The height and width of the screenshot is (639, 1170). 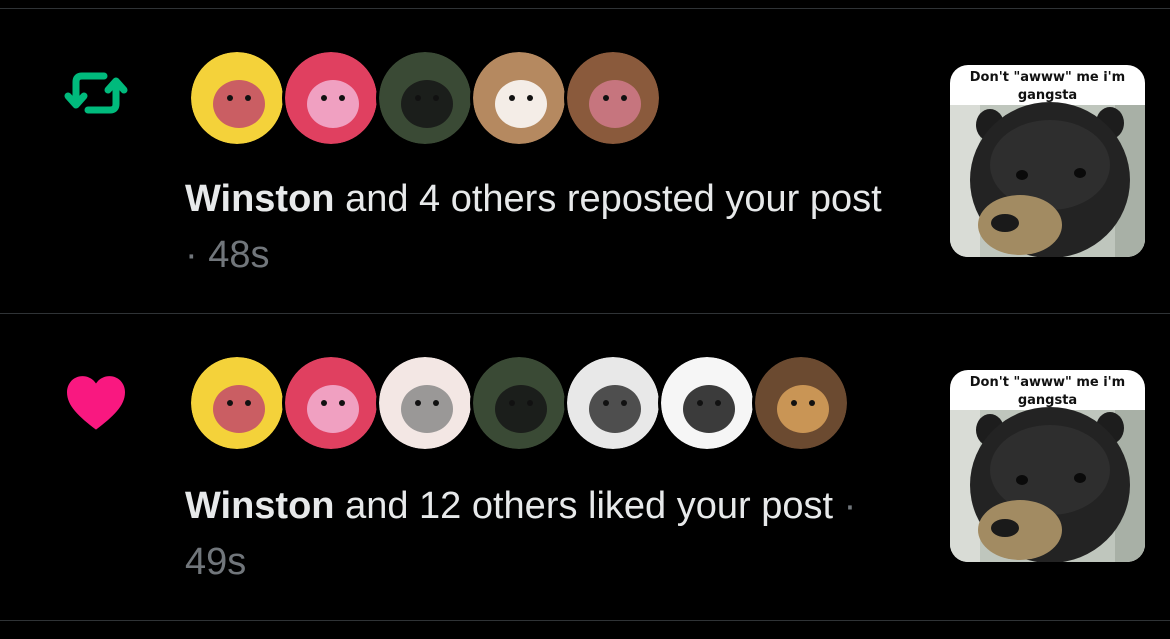 What do you see at coordinates (239, 255) in the screenshot?
I see `timestamp: 48s` at bounding box center [239, 255].